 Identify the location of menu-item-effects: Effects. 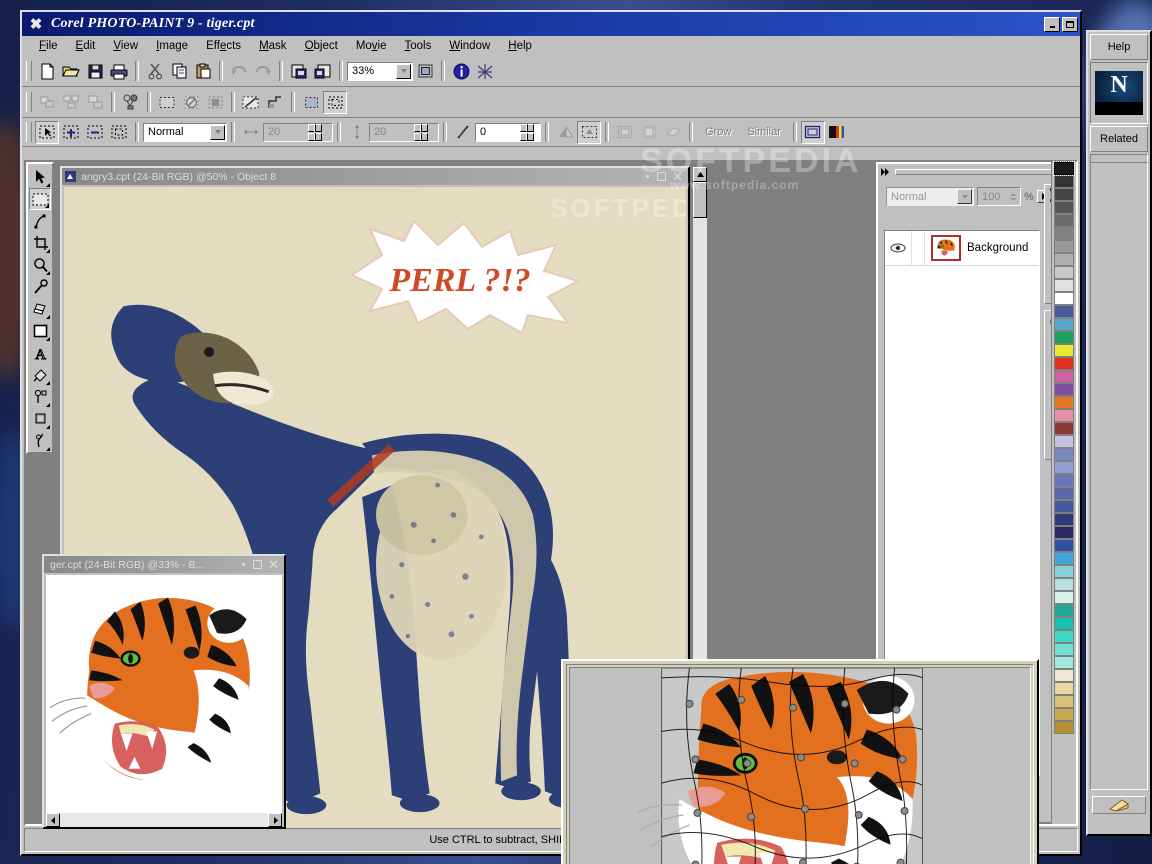
(223, 46).